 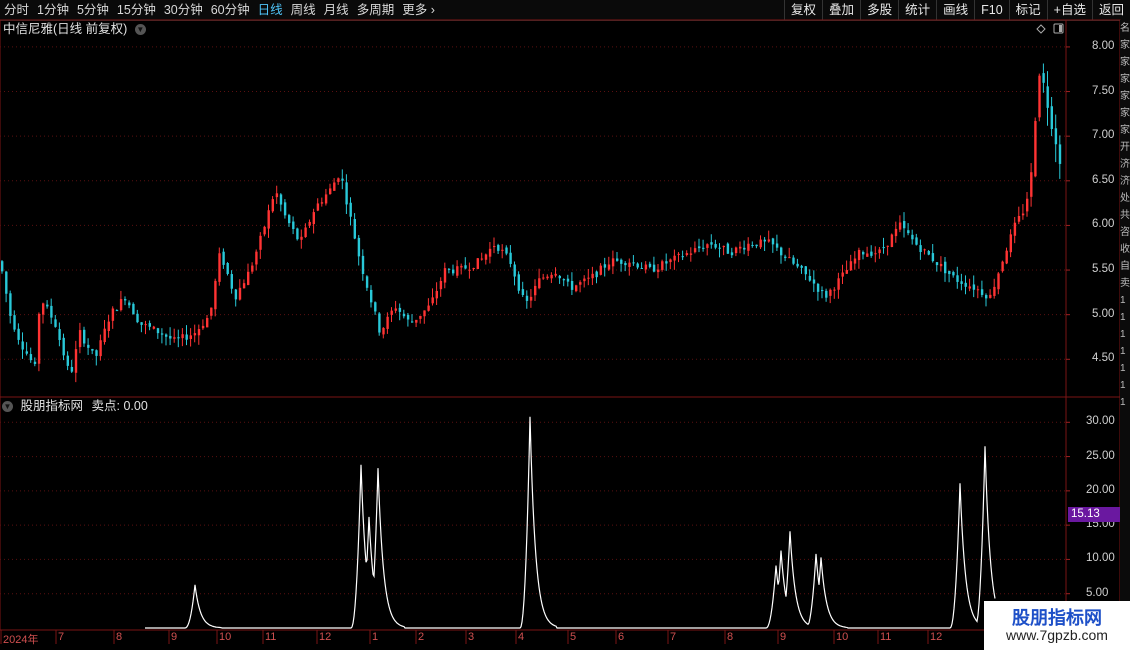 I want to click on right-side-panel: 名家家家家家家开济济处共咨收自卖1111111, so click(x=1125, y=325).